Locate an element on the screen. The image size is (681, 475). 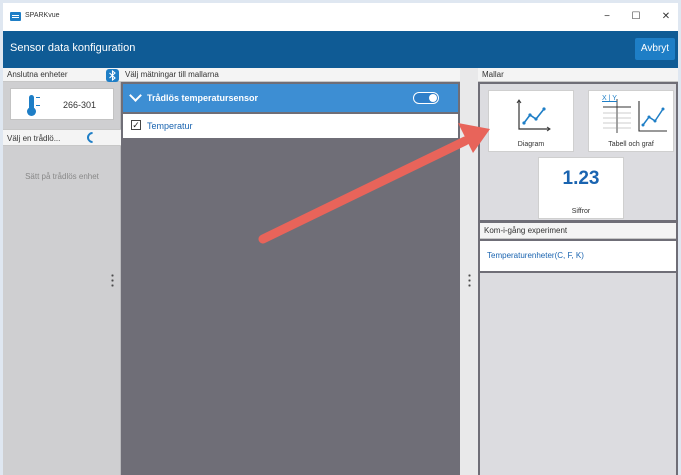
template-table-graph-label: Tabell och graf is located at coordinates (631, 144).